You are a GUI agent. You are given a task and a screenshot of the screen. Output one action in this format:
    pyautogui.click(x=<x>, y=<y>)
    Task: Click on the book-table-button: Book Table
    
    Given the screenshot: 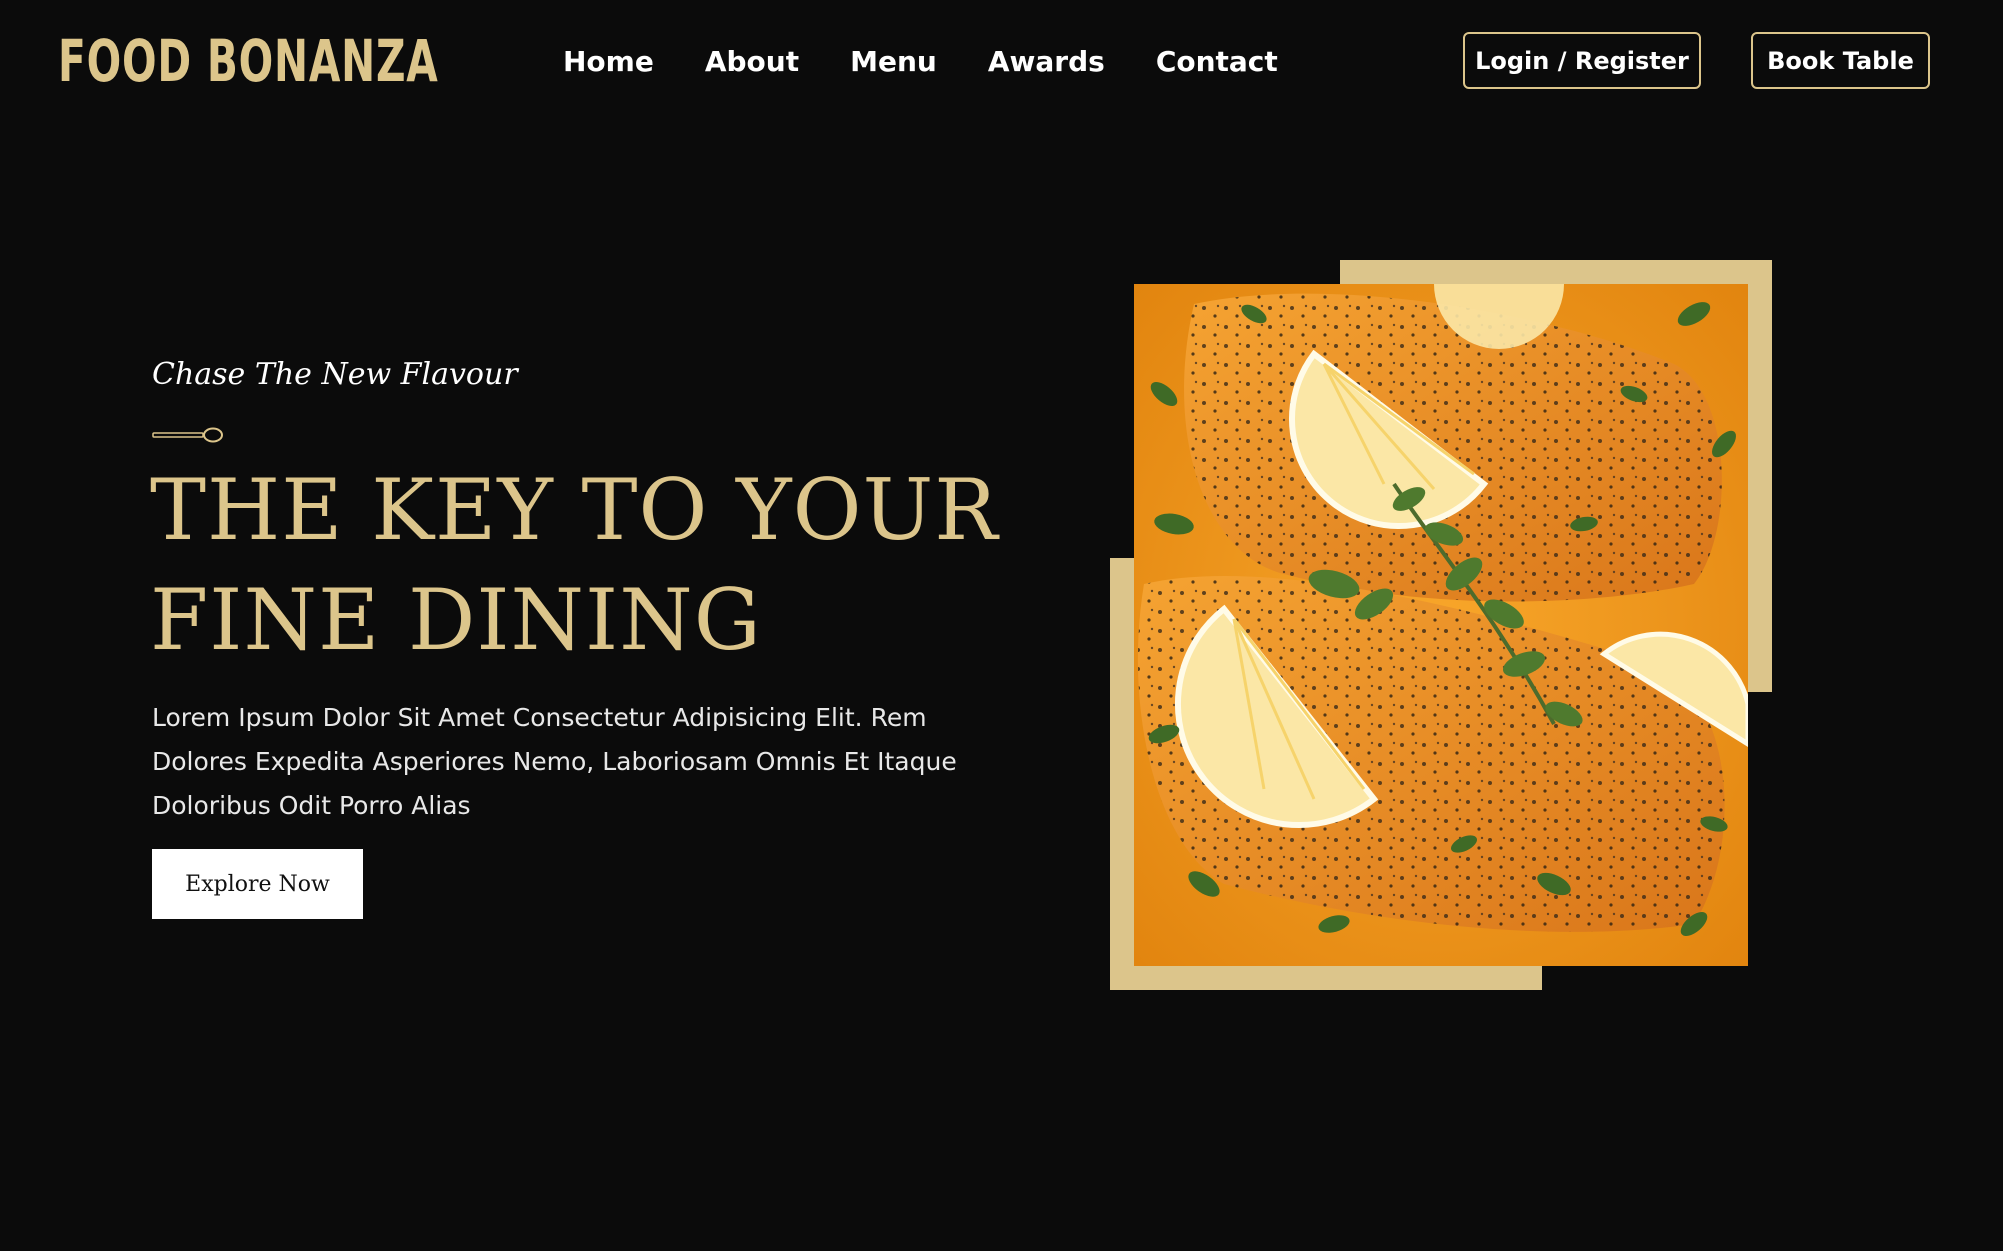 What is the action you would take?
    pyautogui.click(x=1840, y=60)
    